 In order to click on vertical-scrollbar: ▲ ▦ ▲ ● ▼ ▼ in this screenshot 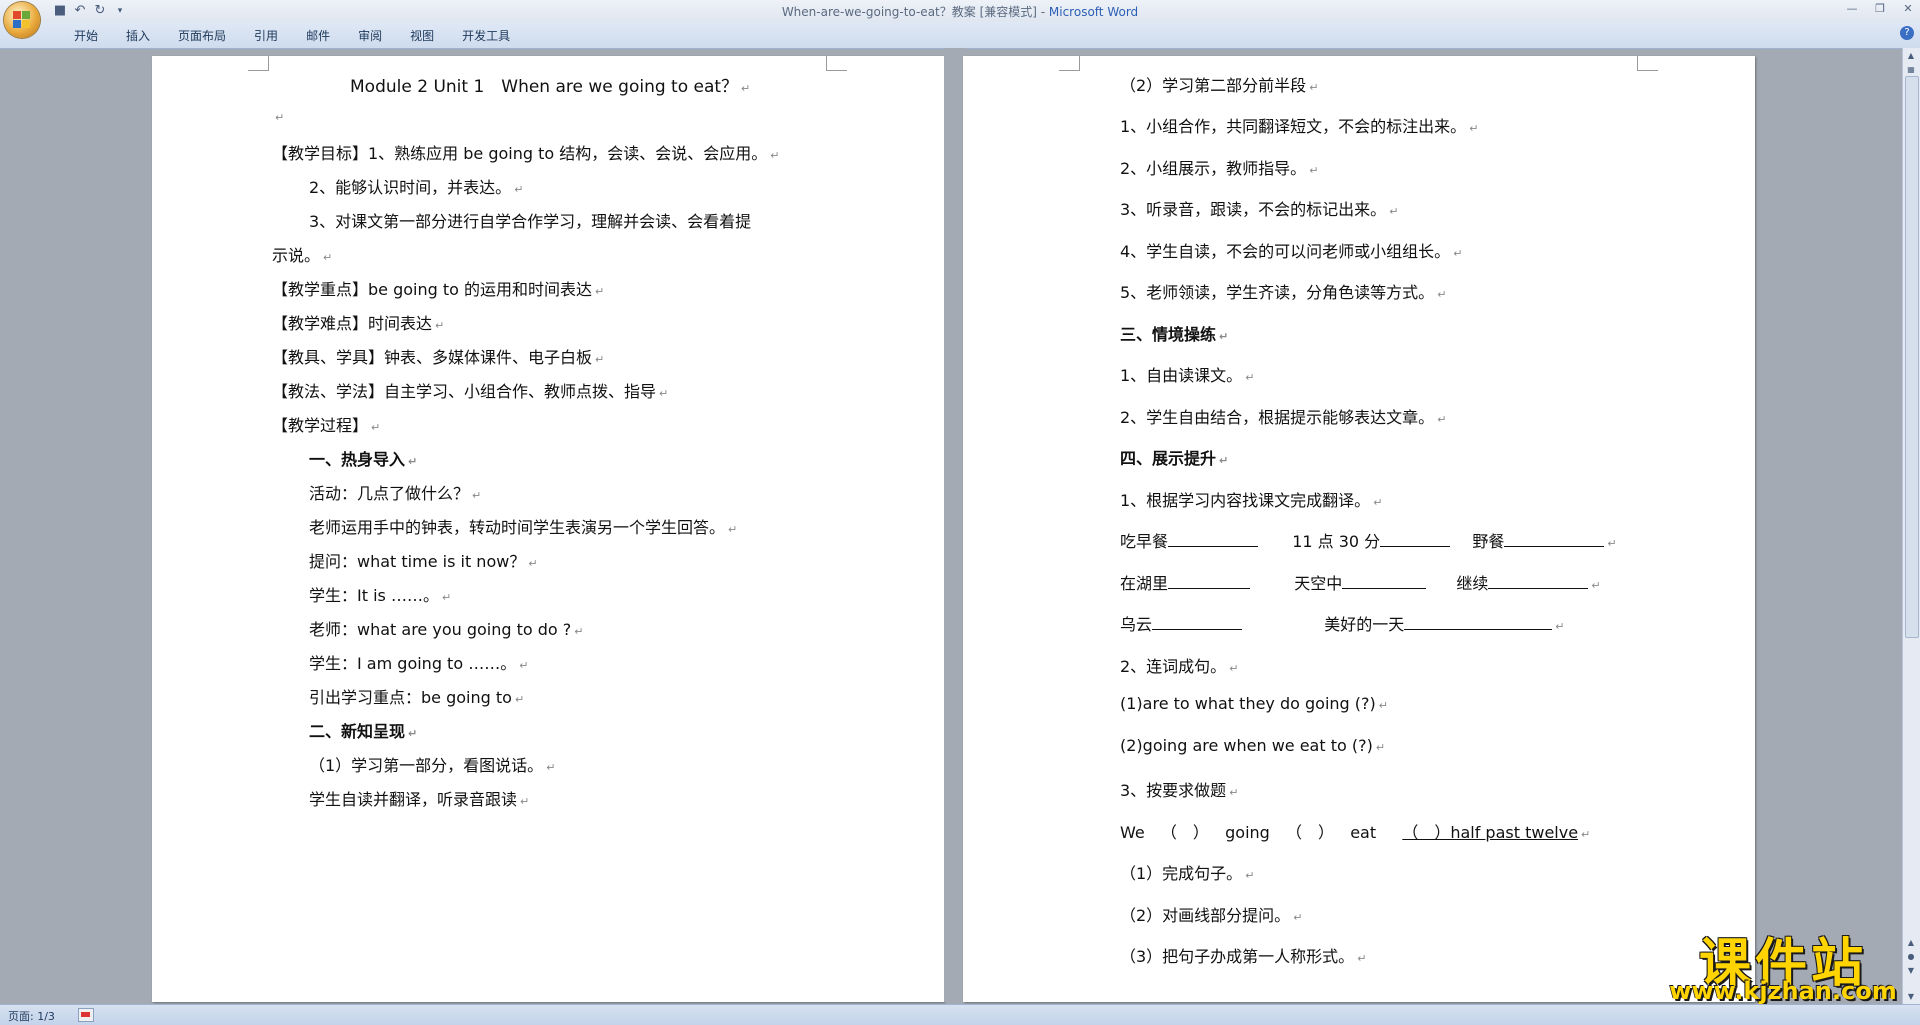, I will do `click(1911, 526)`.